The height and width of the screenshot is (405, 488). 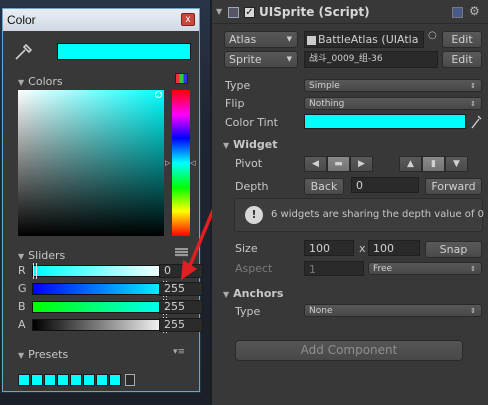 I want to click on sprite-name-field: 战斗_0009_组-36, so click(x=371, y=59).